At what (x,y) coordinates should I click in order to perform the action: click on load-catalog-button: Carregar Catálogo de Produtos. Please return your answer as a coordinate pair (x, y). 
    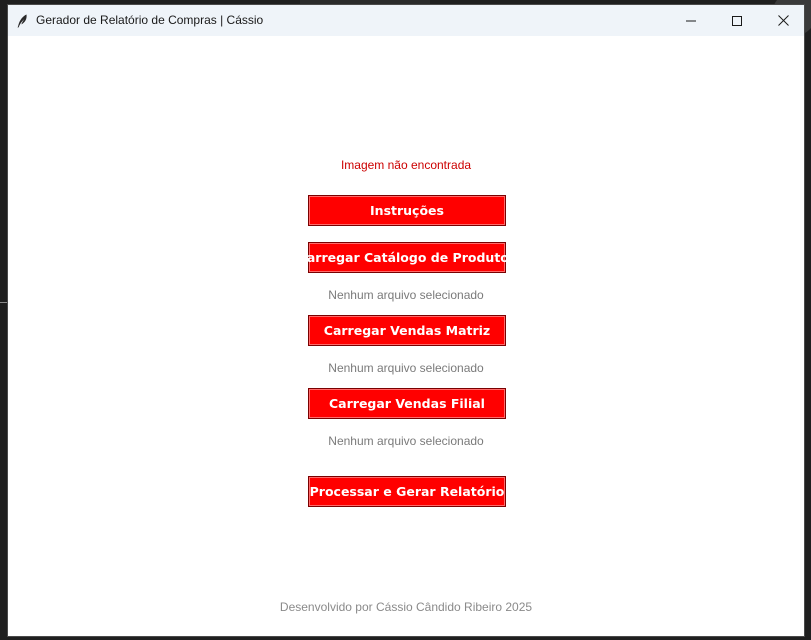
    Looking at the image, I should click on (407, 257).